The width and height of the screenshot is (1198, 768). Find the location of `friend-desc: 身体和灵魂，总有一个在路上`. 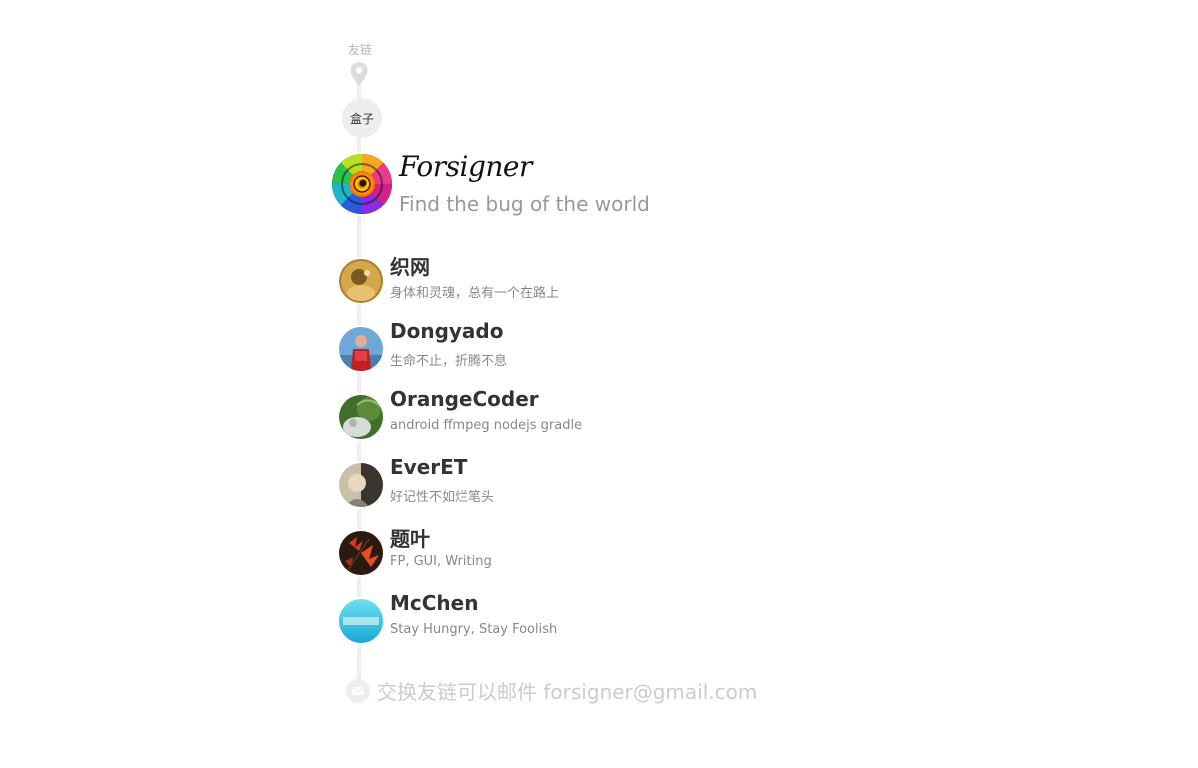

friend-desc: 身体和灵魂，总有一个在路上 is located at coordinates (475, 293).